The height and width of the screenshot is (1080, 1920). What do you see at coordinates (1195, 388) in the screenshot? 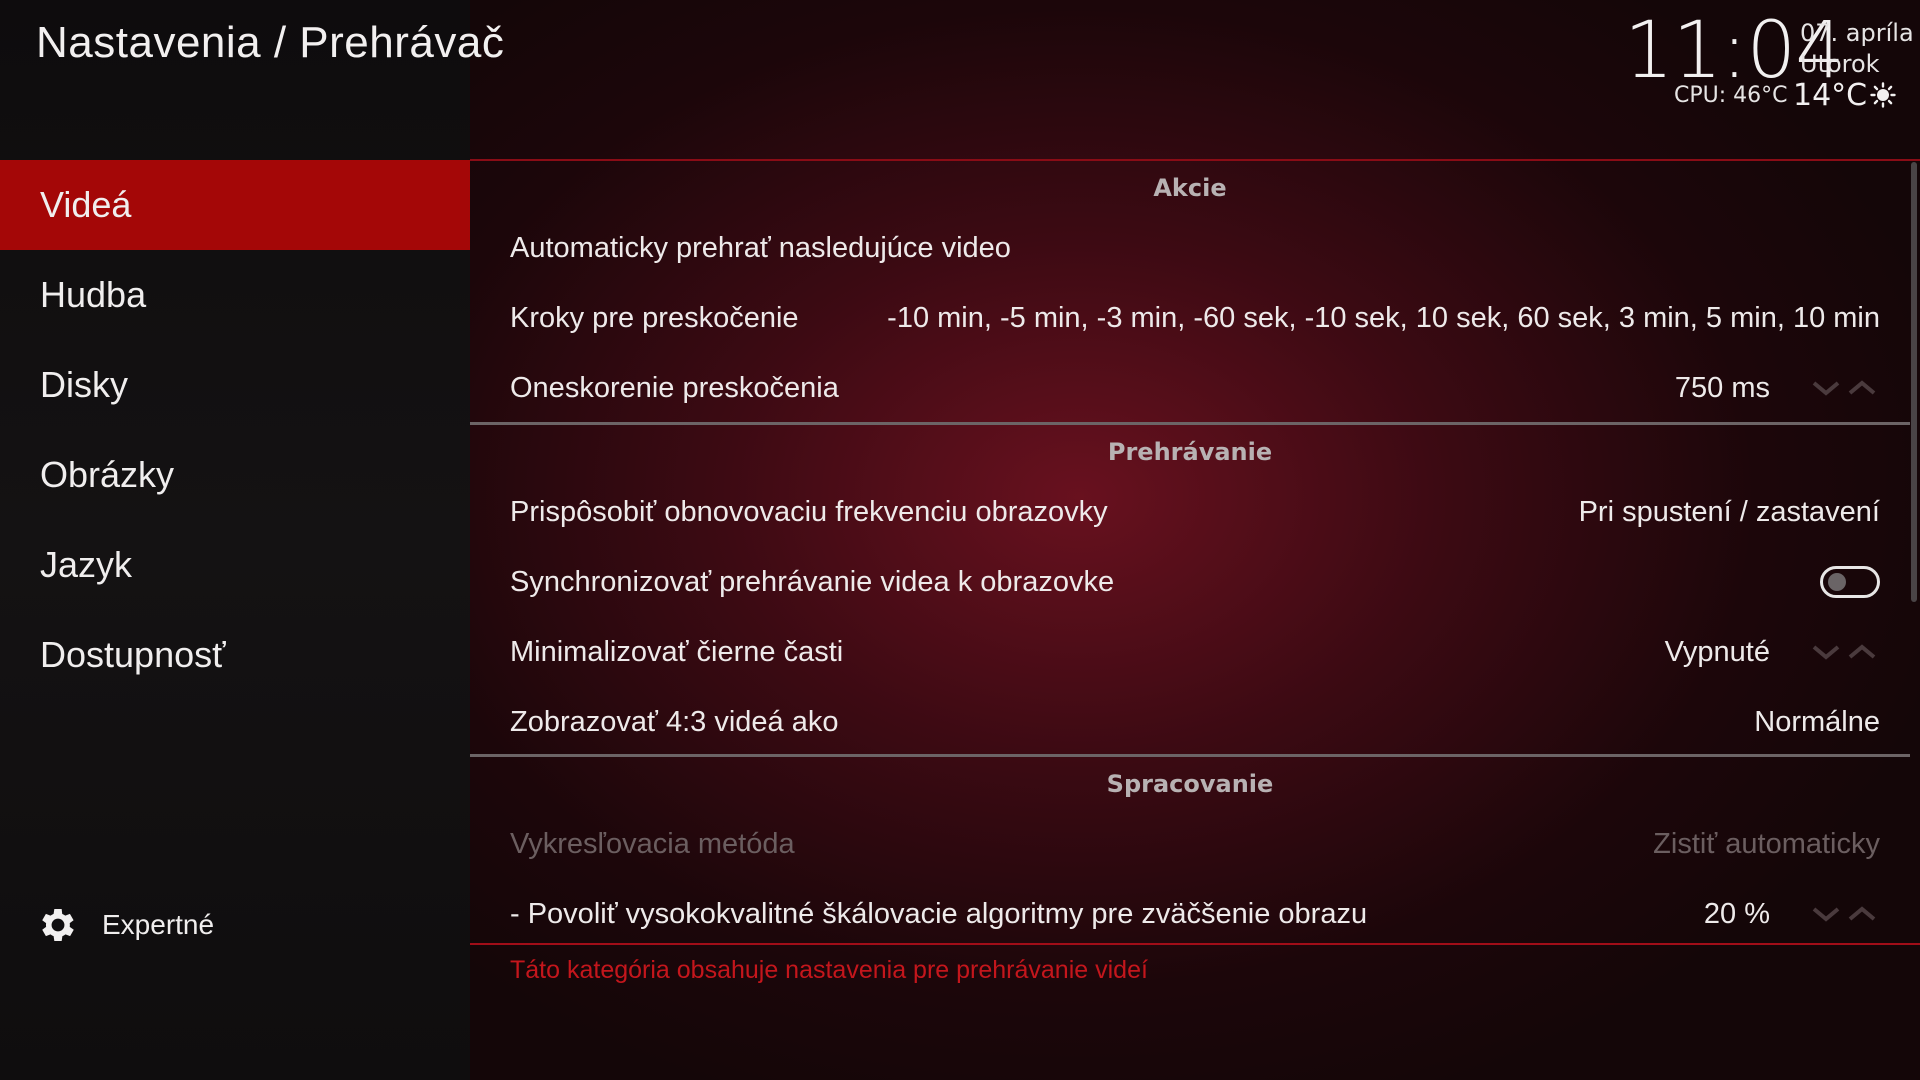
I see `setting-skip-delay: Oneskorenie preskočenia 750 ms` at bounding box center [1195, 388].